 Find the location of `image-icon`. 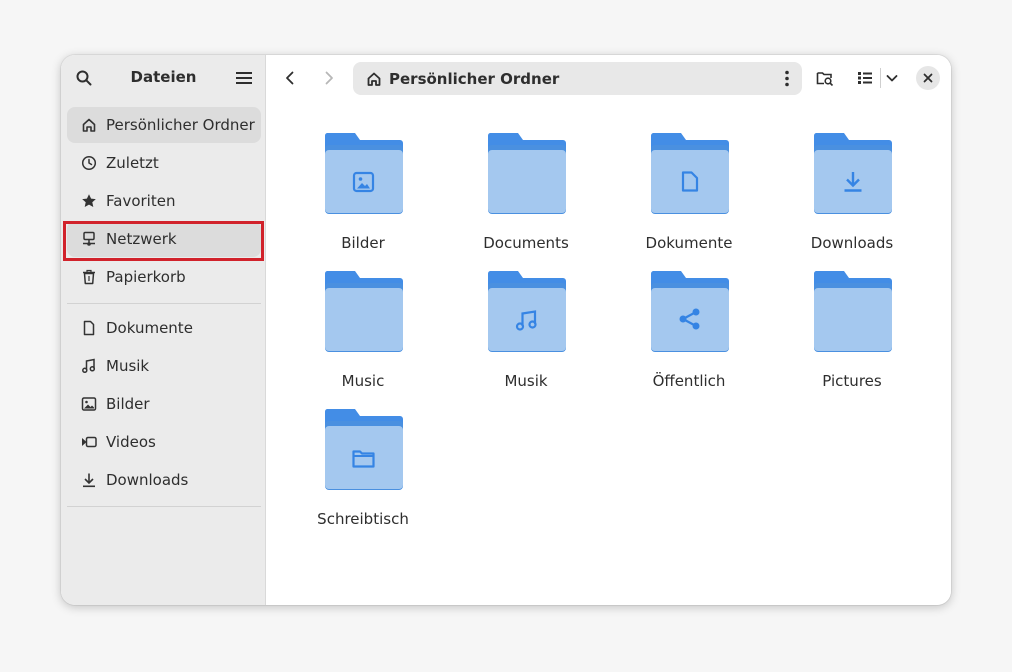

image-icon is located at coordinates (89, 404).